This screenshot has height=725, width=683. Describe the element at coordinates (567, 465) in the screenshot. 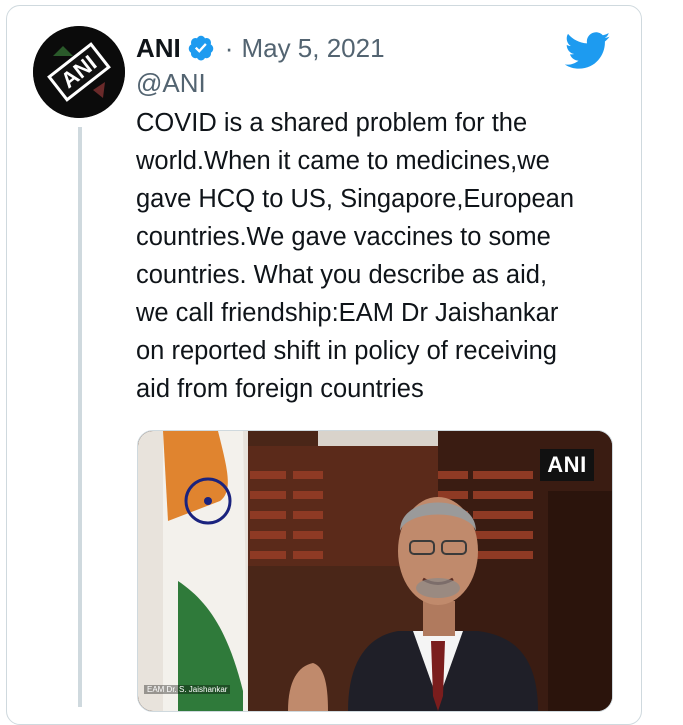

I see `media-ani-logo: ANI` at that location.